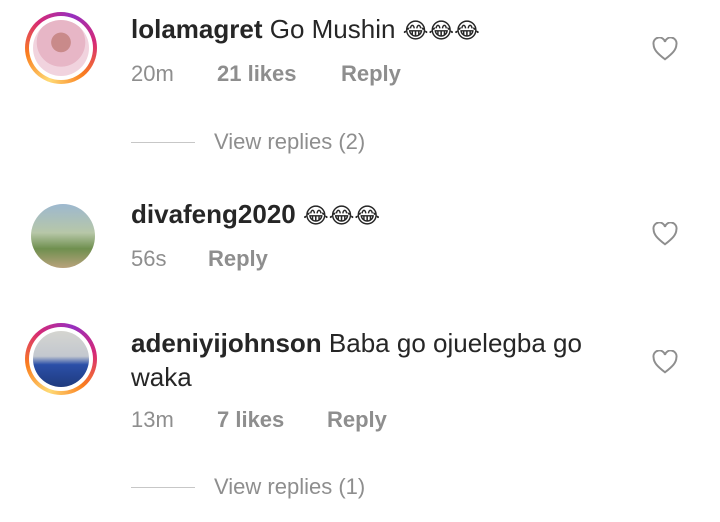 This screenshot has height=522, width=720. I want to click on comment-likes: 7 likes, so click(250, 420).